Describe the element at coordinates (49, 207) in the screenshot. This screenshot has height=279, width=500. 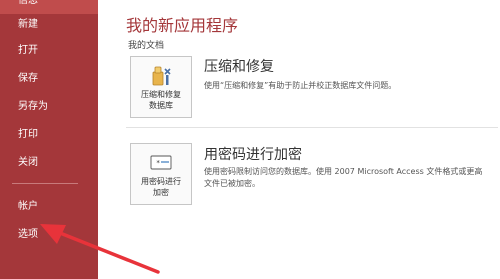
I see `nav-item-account: 帐户` at that location.